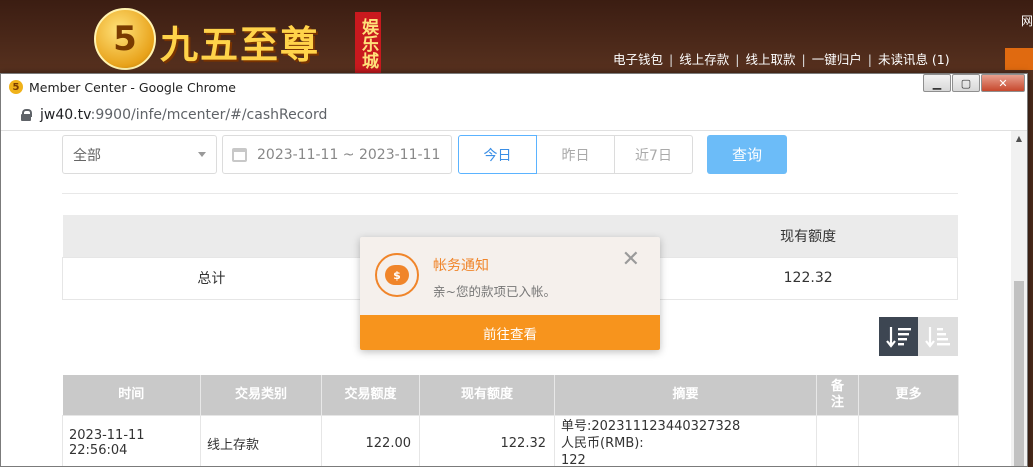 This screenshot has width=1033, height=467. I want to click on summary-line: 122, so click(573, 459).